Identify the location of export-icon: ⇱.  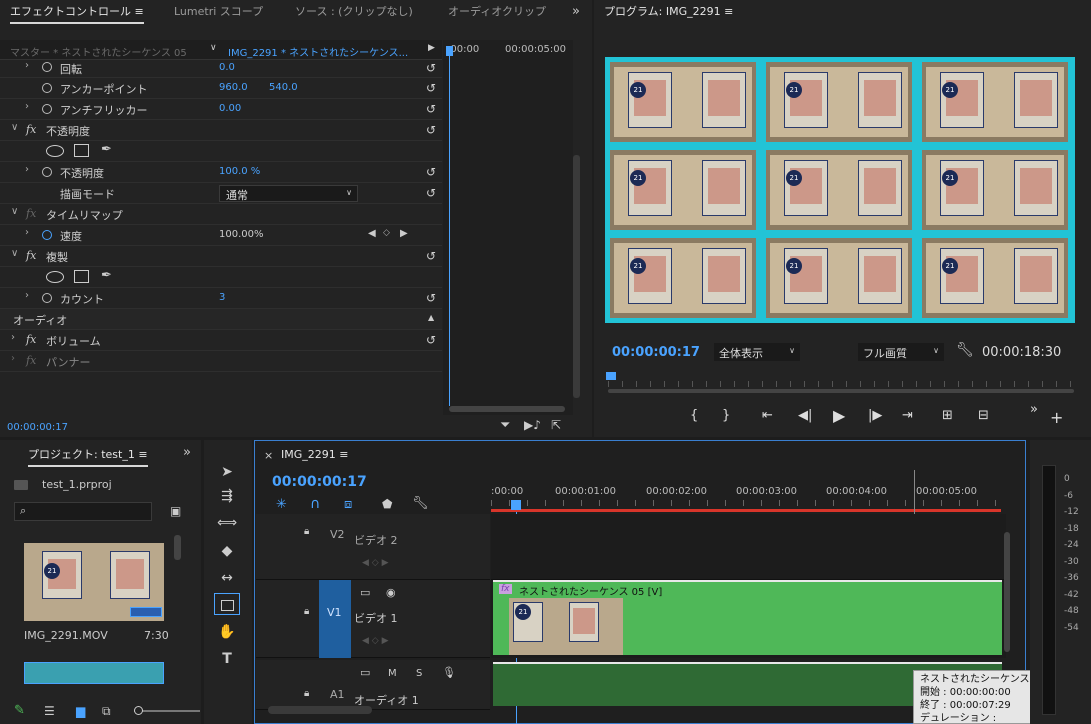
(556, 425).